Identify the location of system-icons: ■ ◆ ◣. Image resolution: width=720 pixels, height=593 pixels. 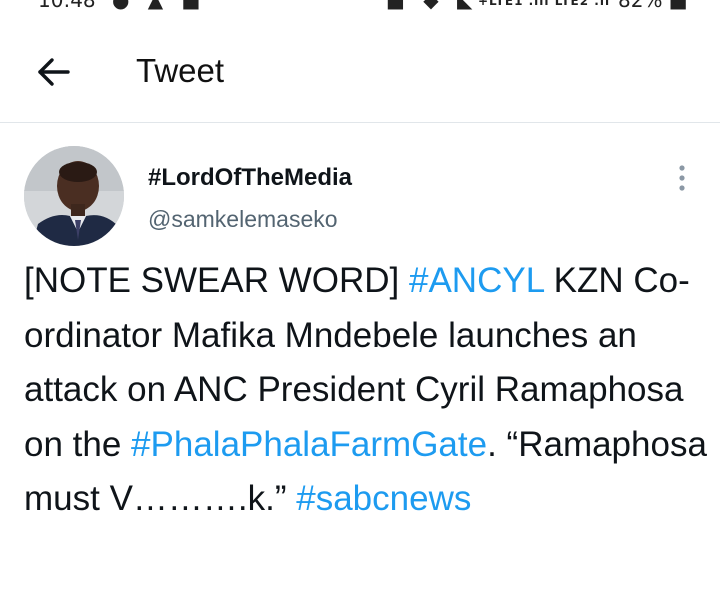
(432, 6).